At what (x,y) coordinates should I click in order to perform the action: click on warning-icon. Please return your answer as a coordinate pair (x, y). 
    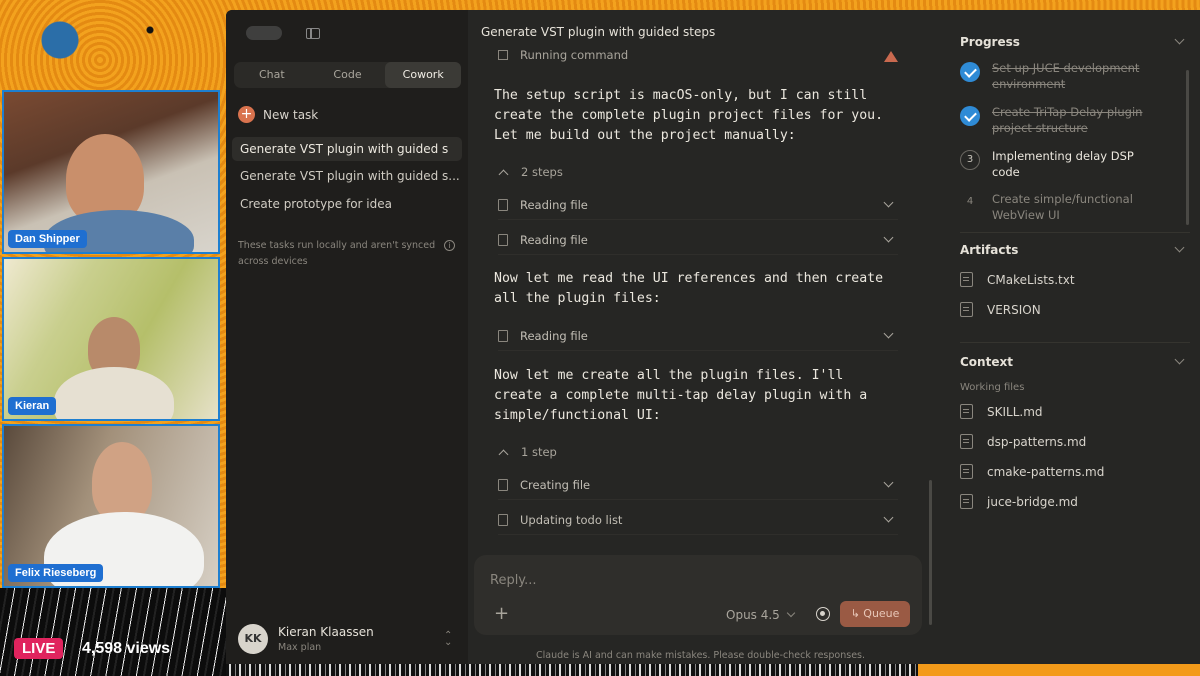
    Looking at the image, I should click on (891, 56).